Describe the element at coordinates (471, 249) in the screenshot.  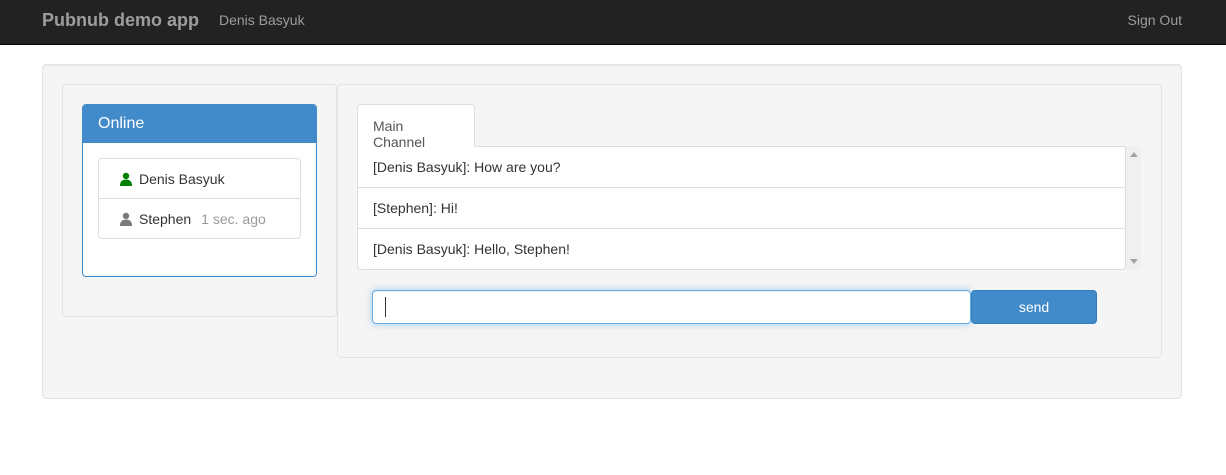
I see `message-item: [Denis Basyuk]: Hello, Stephen!` at that location.